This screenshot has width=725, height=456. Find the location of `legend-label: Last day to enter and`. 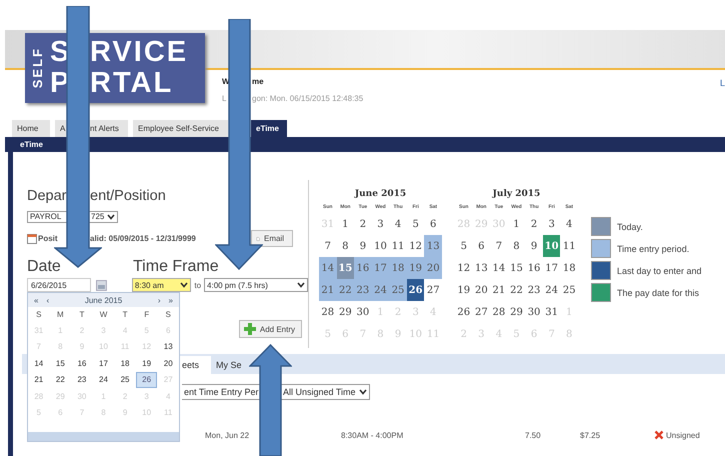

legend-label: Last day to enter and is located at coordinates (659, 271).